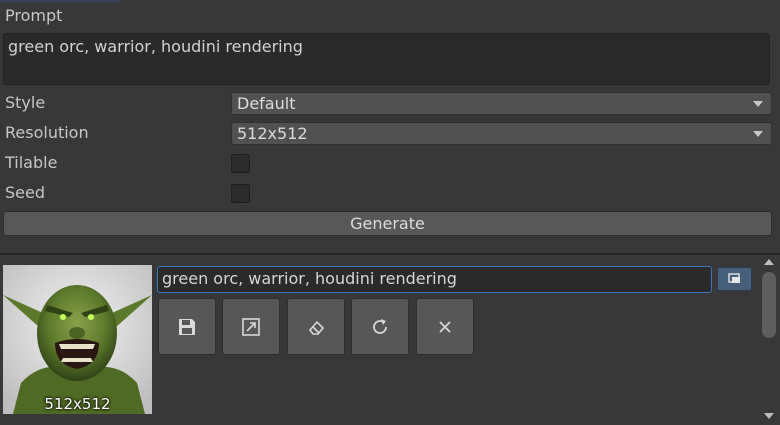 This screenshot has height=425, width=780. Describe the element at coordinates (240, 163) in the screenshot. I see `tilable-checkbox` at that location.